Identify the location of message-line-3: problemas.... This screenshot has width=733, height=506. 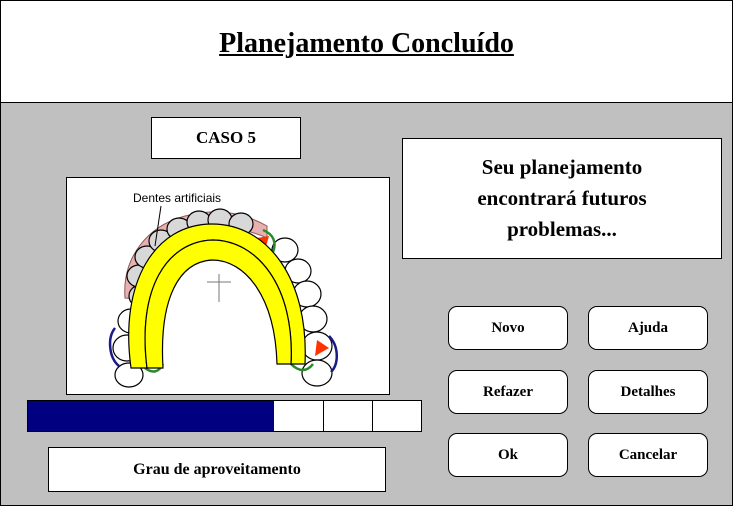
(562, 229).